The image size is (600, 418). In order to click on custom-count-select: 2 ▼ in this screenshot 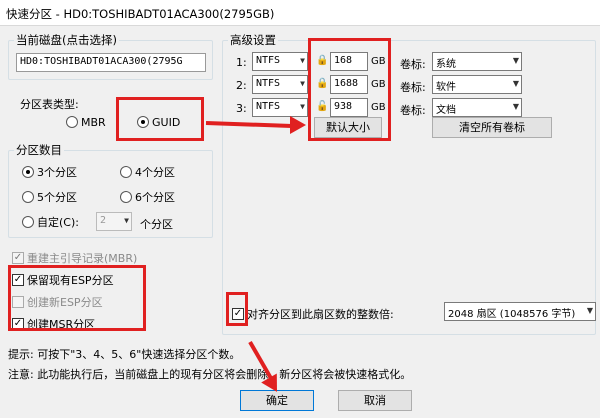, I will do `click(114, 221)`.